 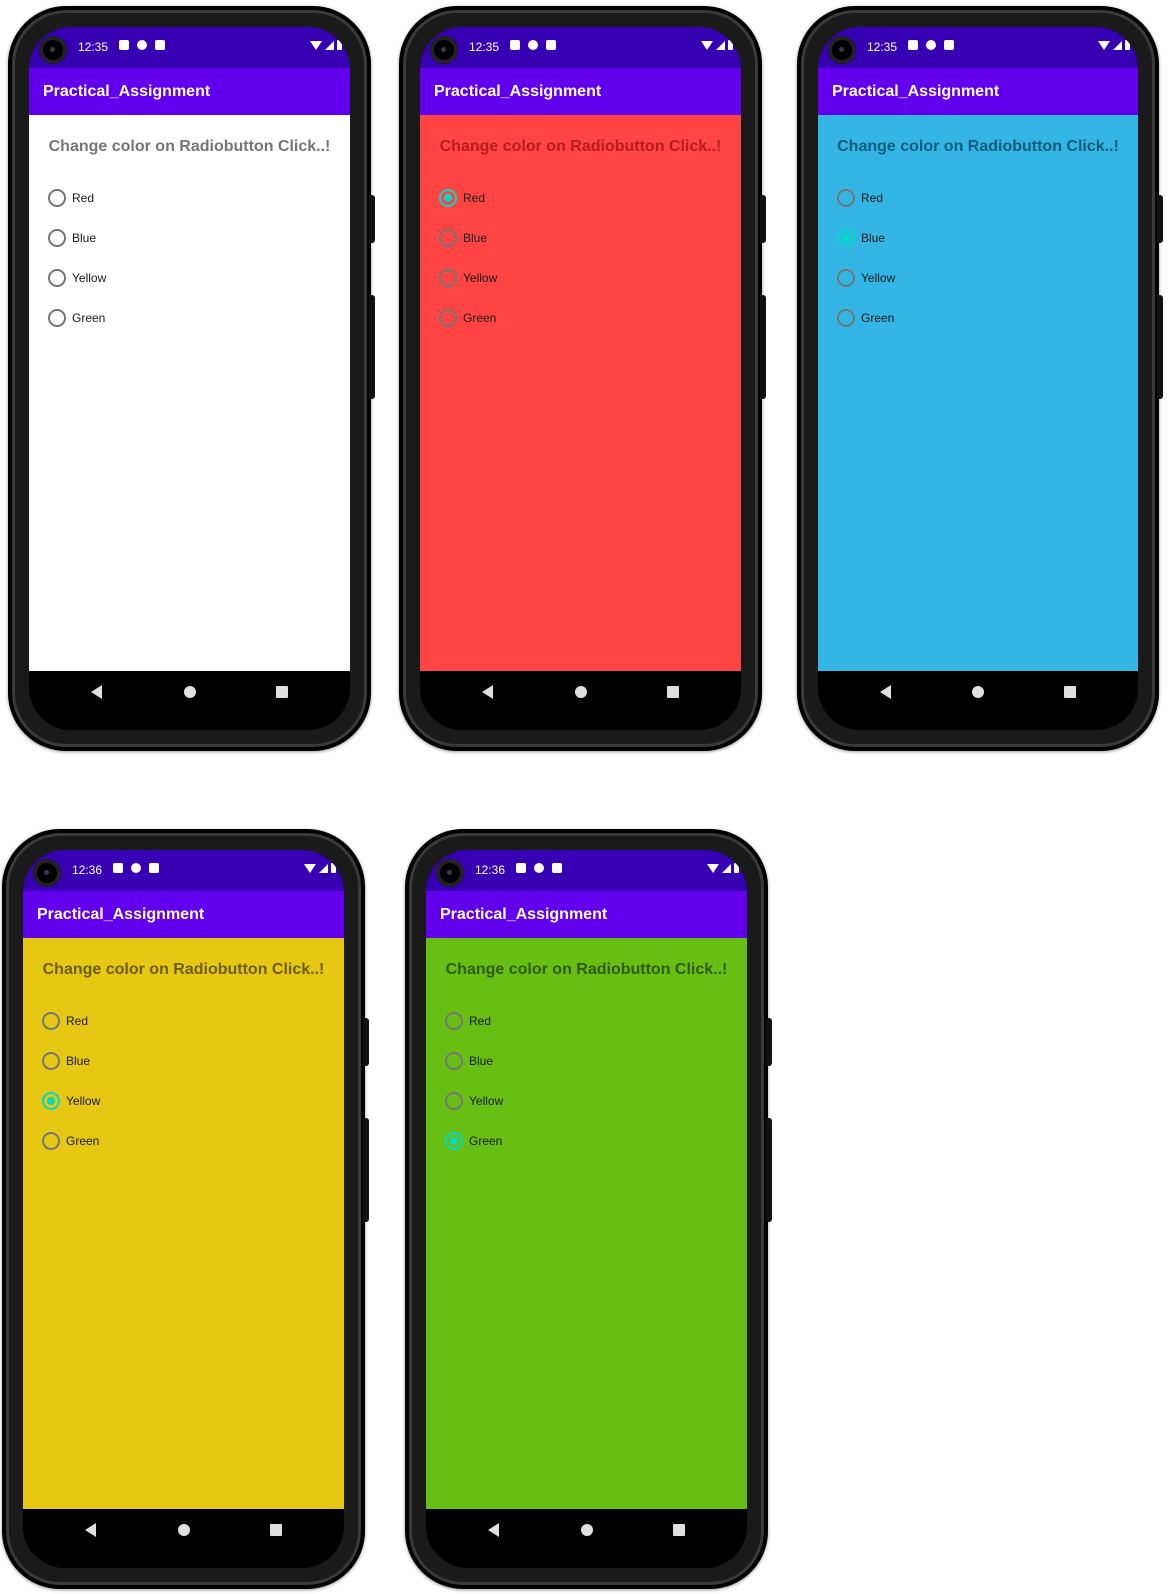 What do you see at coordinates (515, 45) in the screenshot?
I see `notification-a-icon` at bounding box center [515, 45].